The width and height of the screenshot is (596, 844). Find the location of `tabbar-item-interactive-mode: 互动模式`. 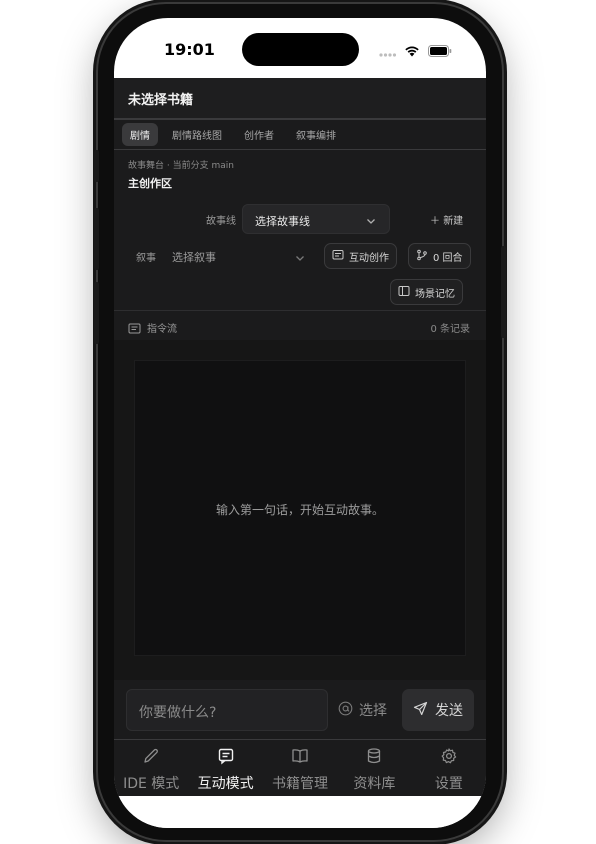

tabbar-item-interactive-mode: 互动模式 is located at coordinates (225, 768).